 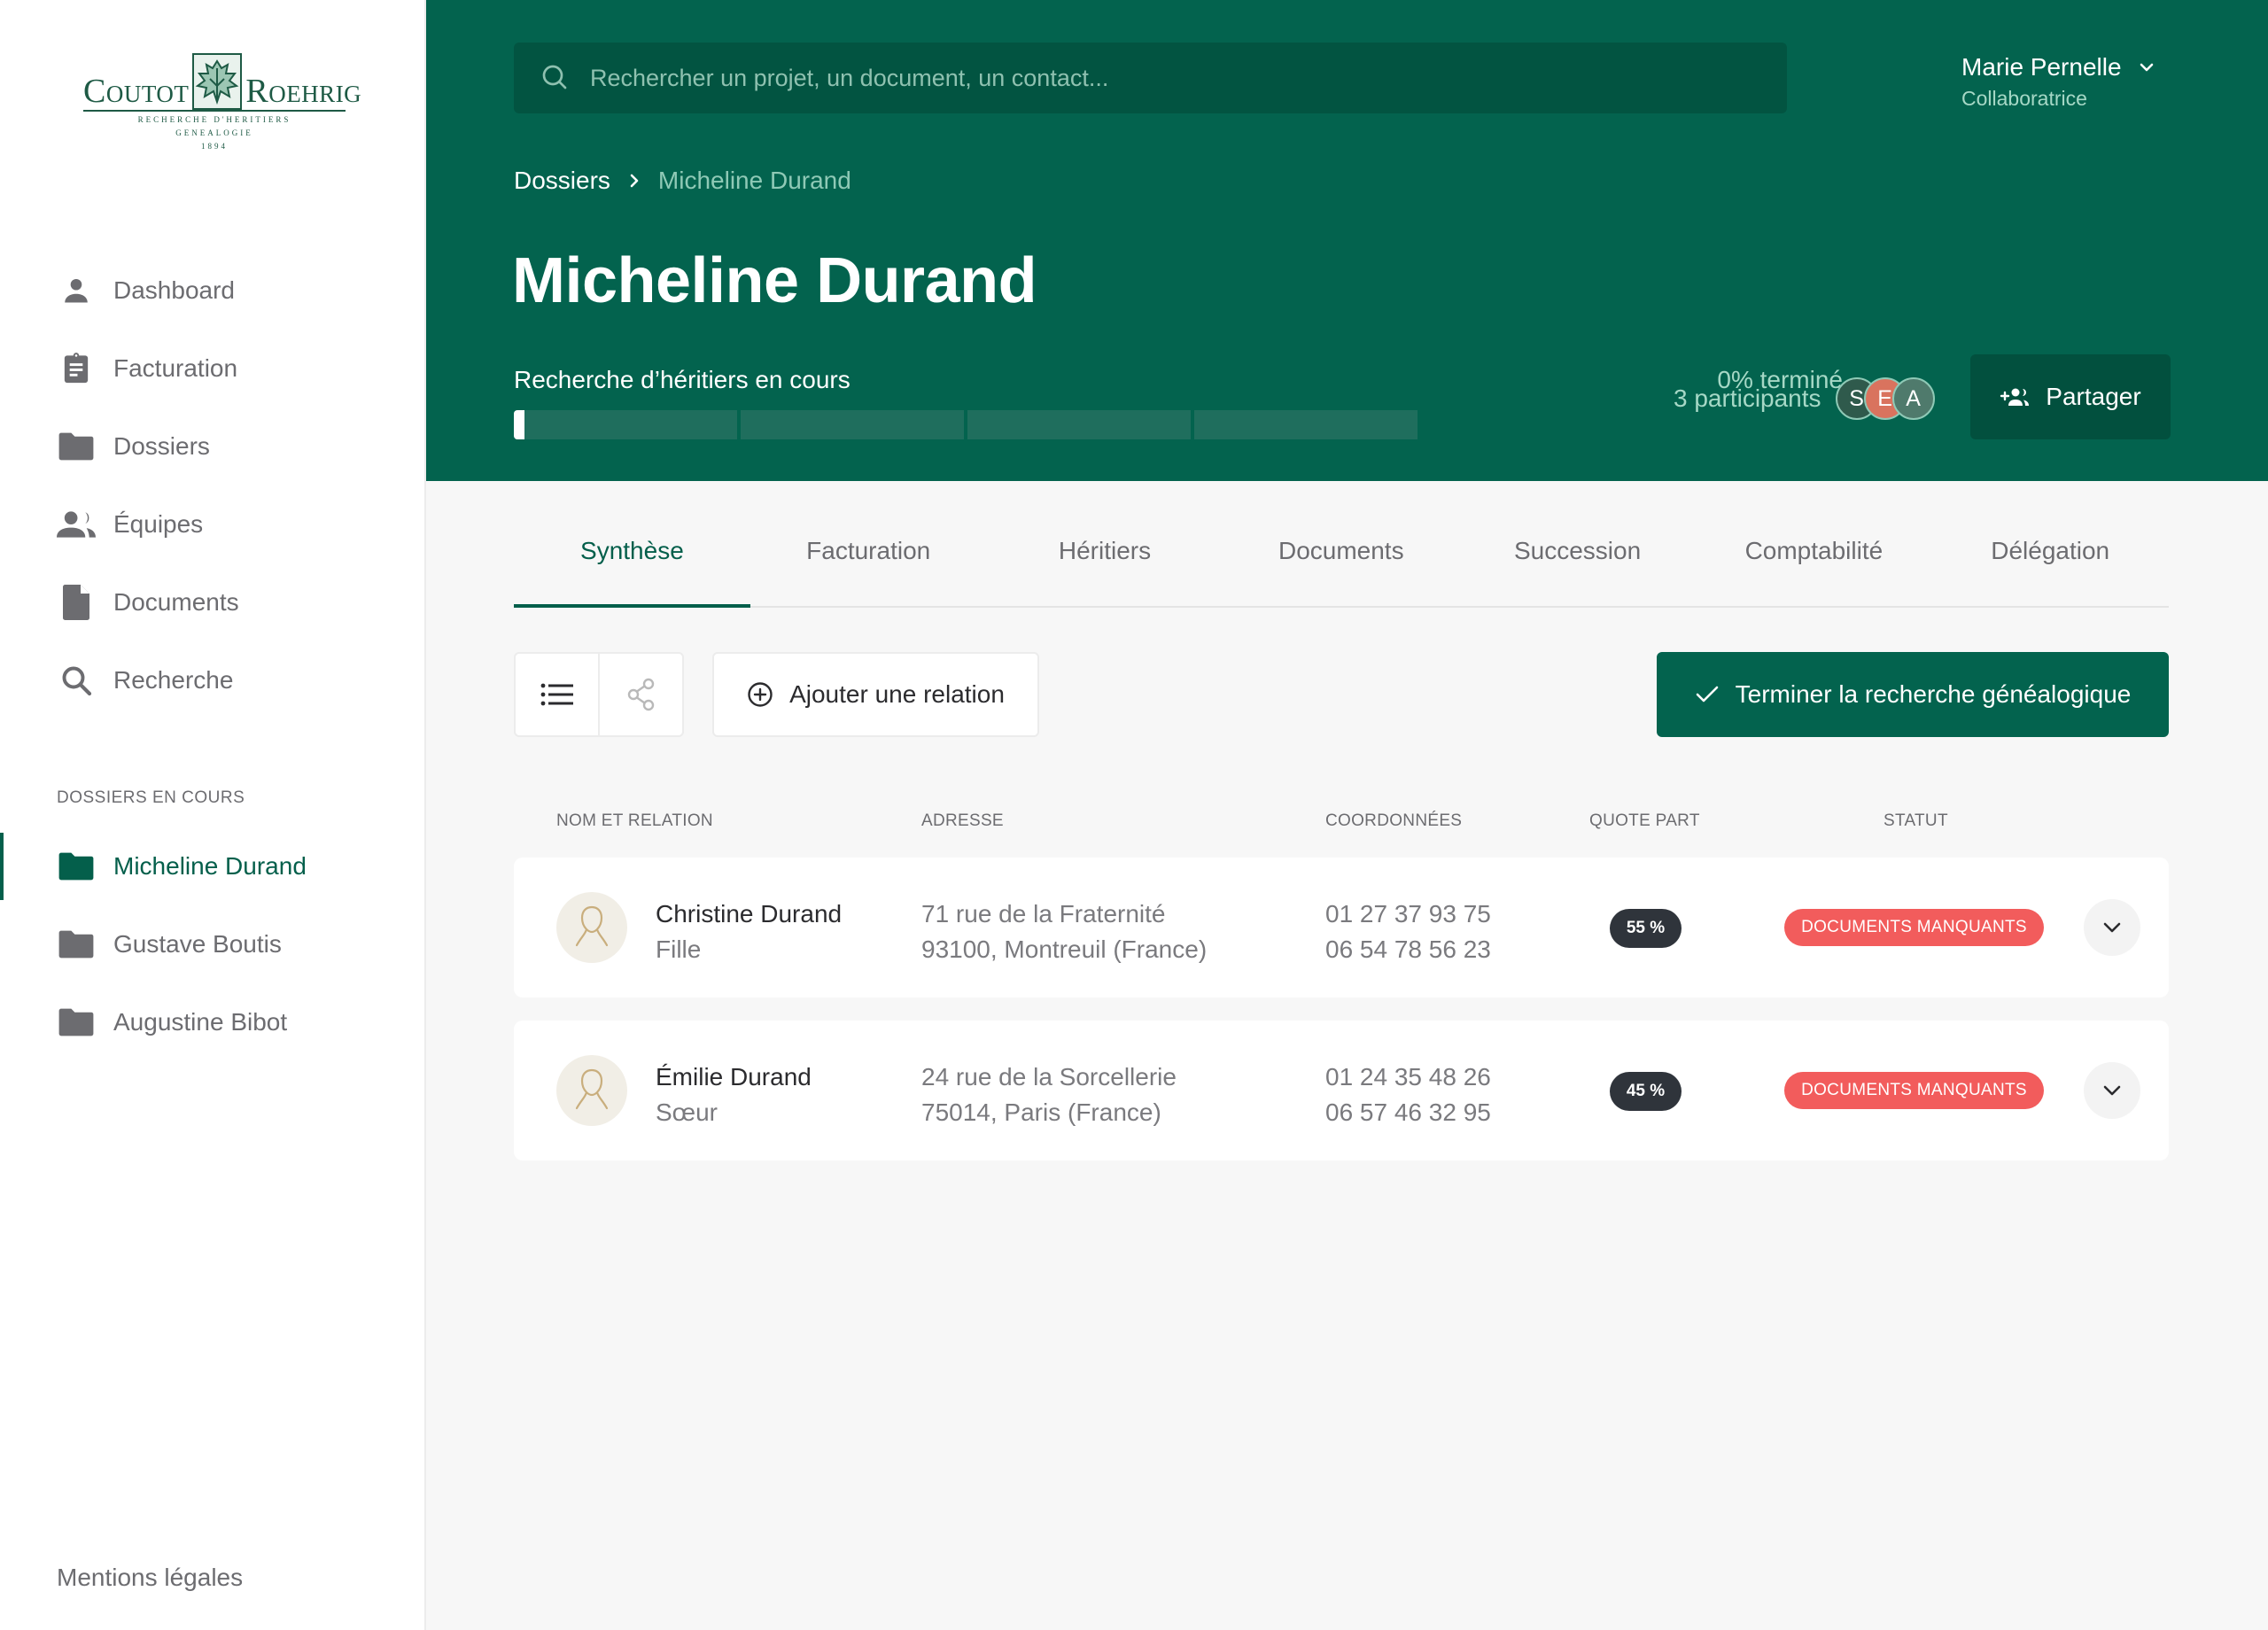 What do you see at coordinates (868, 564) in the screenshot?
I see `tab-facturation: Facturation` at bounding box center [868, 564].